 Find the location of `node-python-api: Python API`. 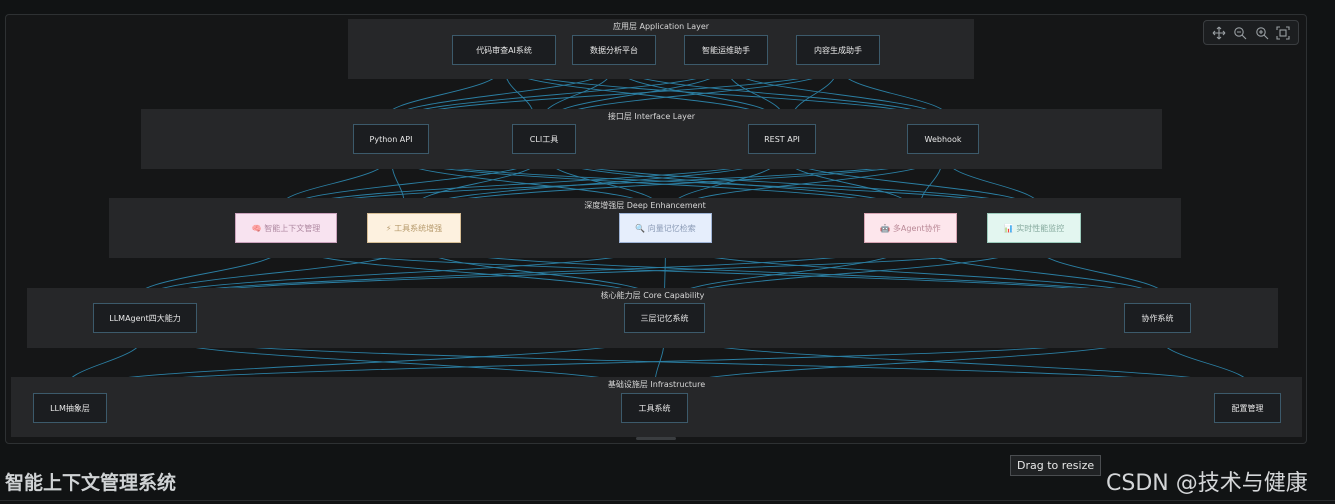

node-python-api: Python API is located at coordinates (391, 139).